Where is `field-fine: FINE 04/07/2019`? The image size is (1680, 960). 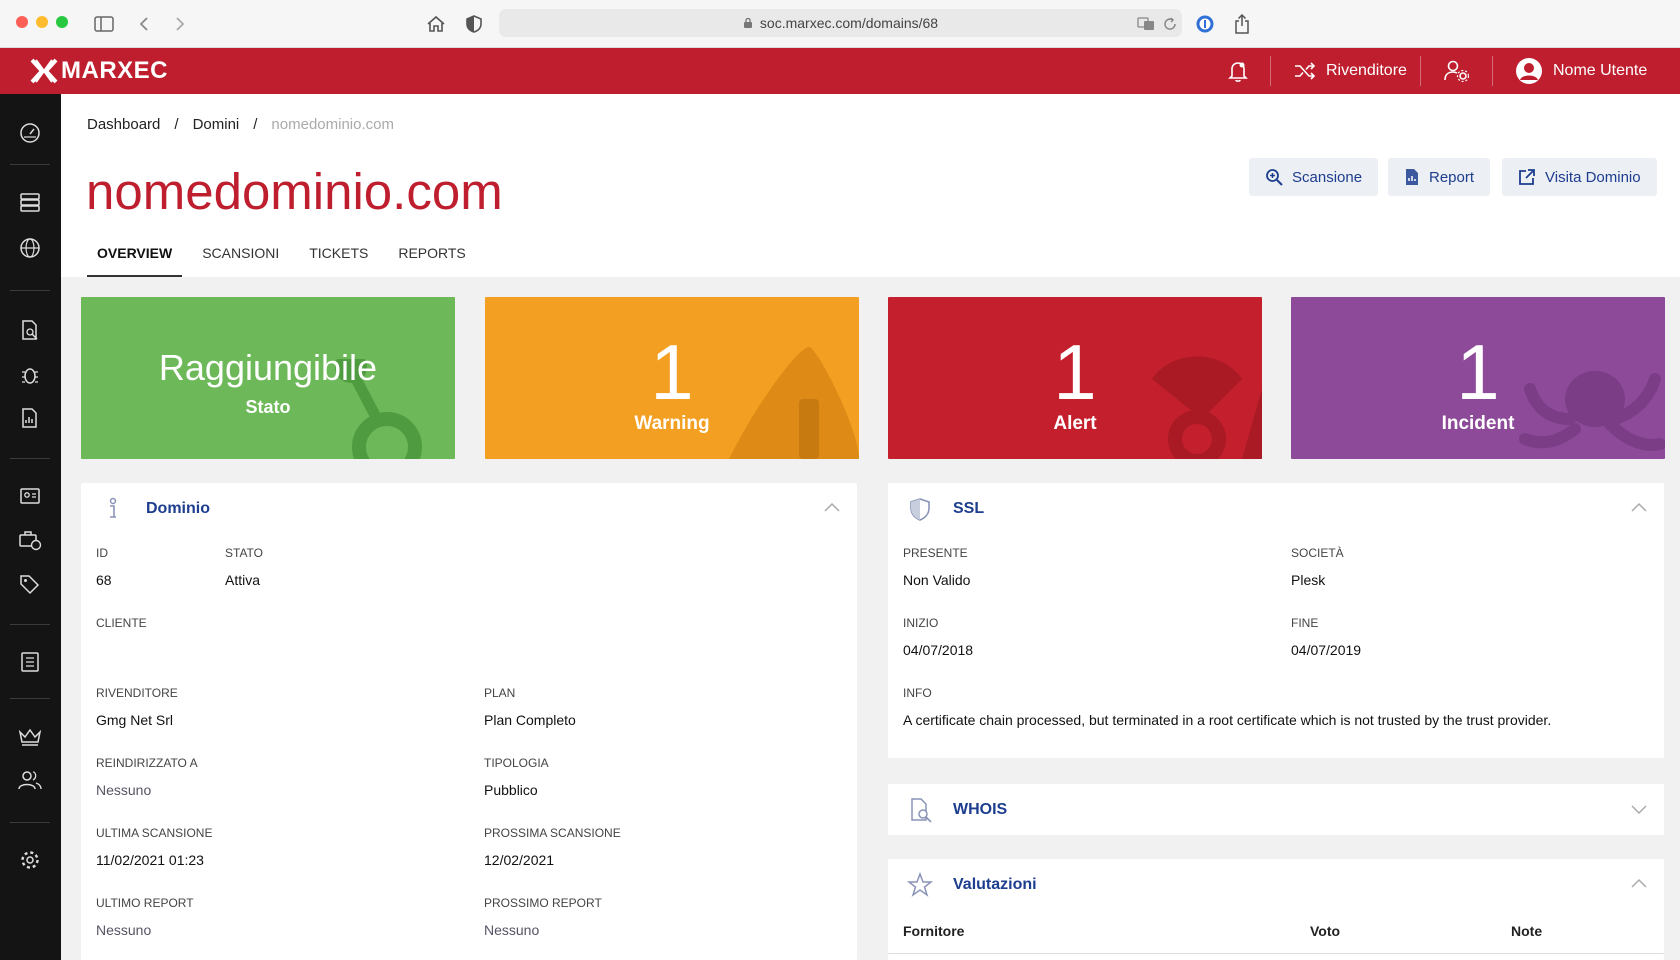
field-fine: FINE 04/07/2019 is located at coordinates (1326, 637).